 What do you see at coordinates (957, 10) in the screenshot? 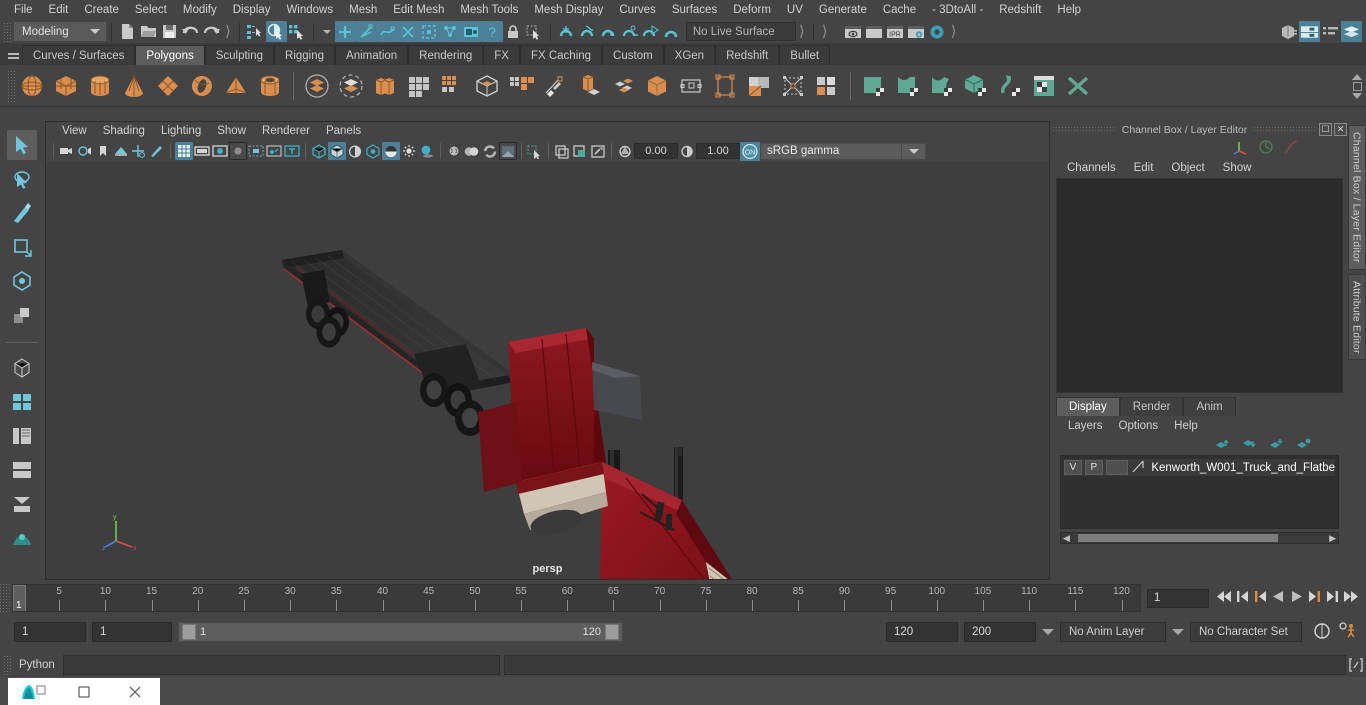
I see `menu-3dtoall: - 3DtoAll -` at bounding box center [957, 10].